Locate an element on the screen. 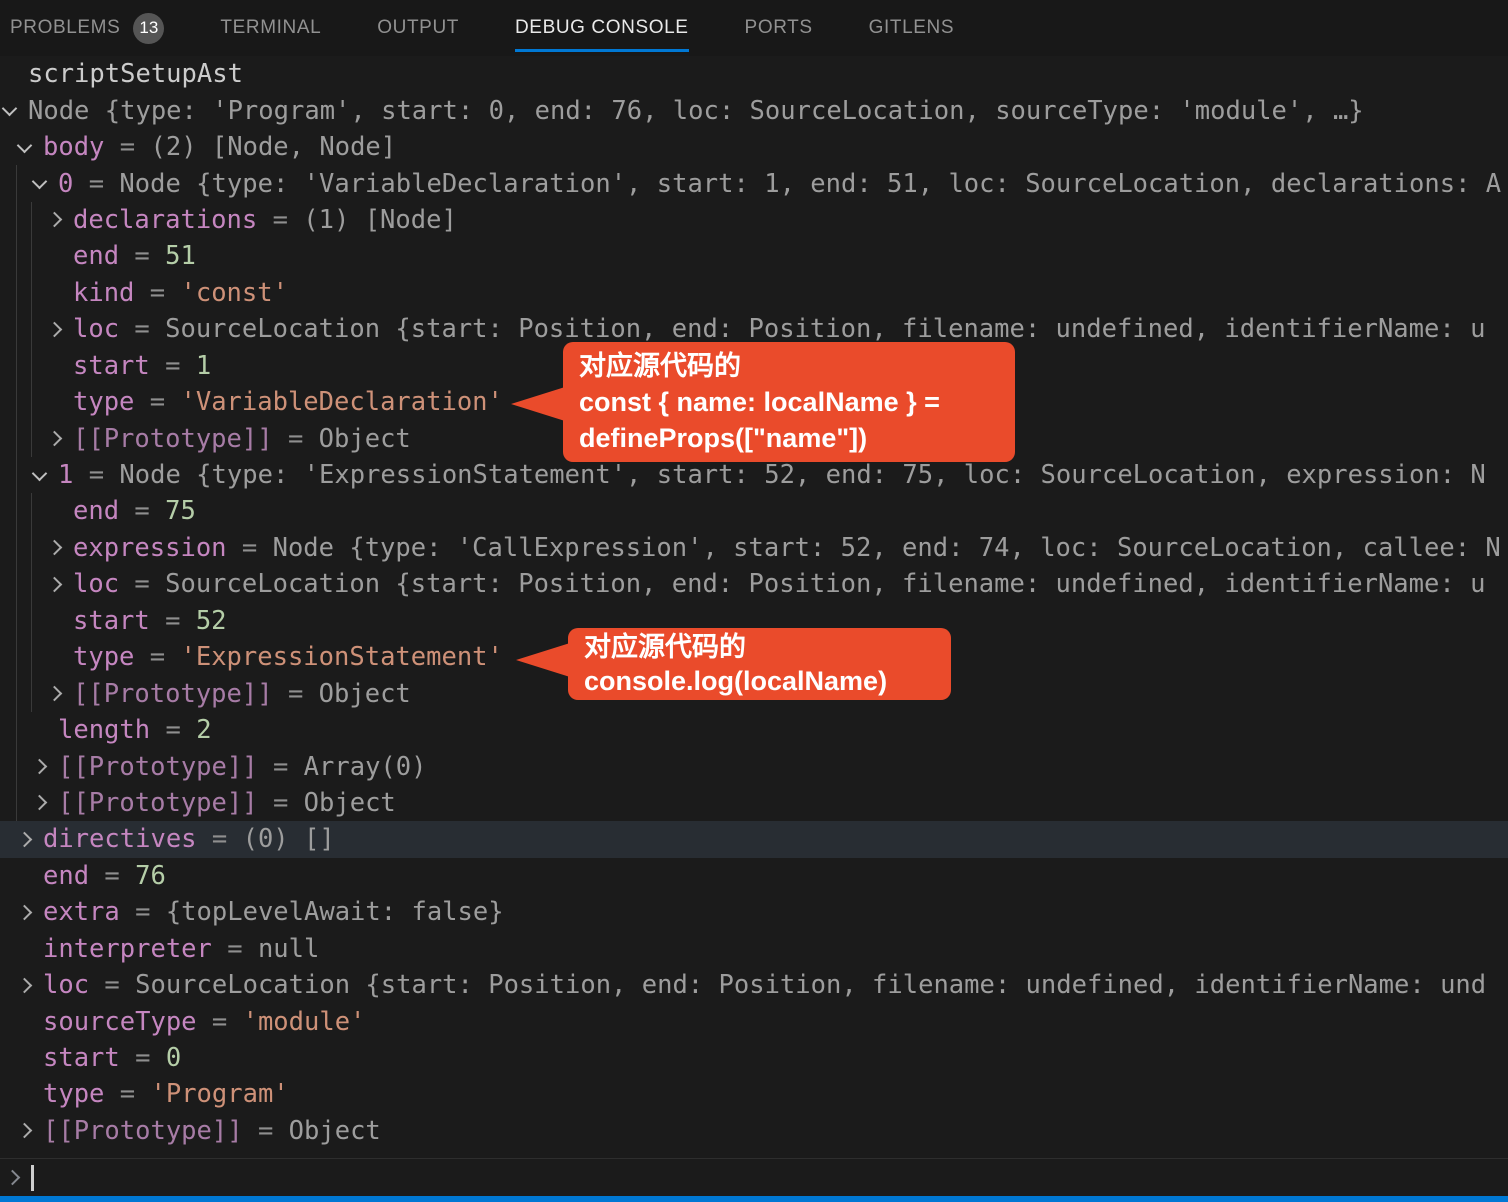 Image resolution: width=1508 pixels, height=1202 pixels. callout-line: defineProps(["name"]) is located at coordinates (723, 438).